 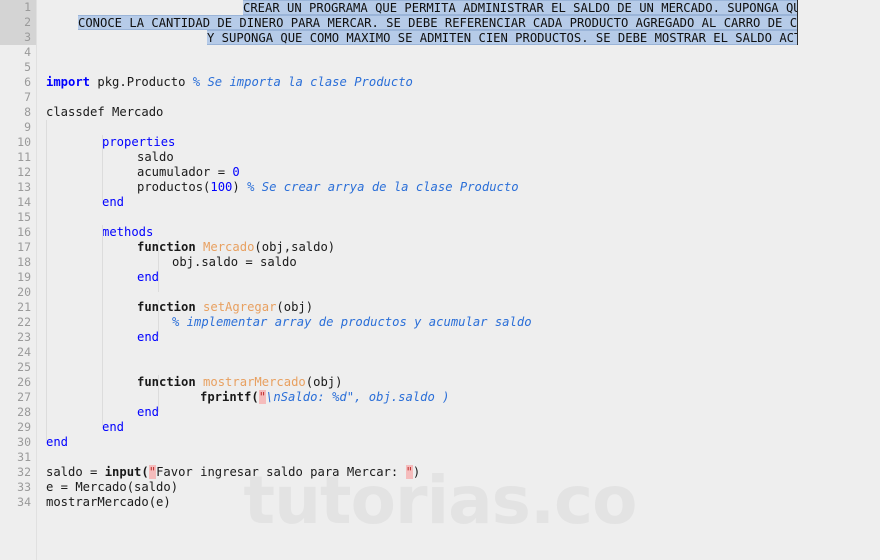 What do you see at coordinates (27, 67) in the screenshot?
I see `line-number: 5` at bounding box center [27, 67].